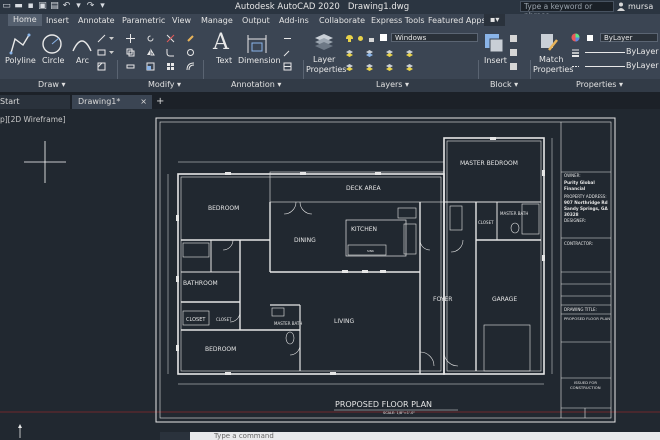 The image size is (660, 440). What do you see at coordinates (549, 42) in the screenshot?
I see `match-properties-icon` at bounding box center [549, 42].